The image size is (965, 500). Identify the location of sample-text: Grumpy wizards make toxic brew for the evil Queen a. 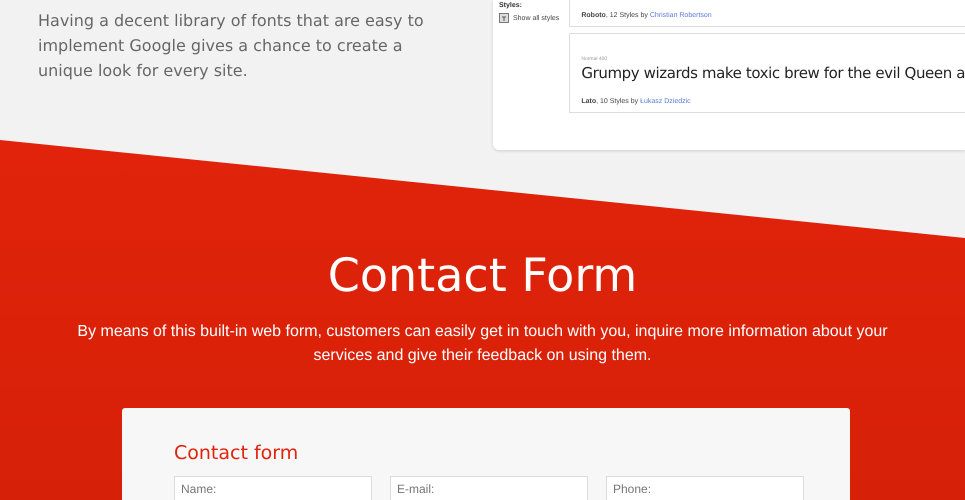
(773, 73).